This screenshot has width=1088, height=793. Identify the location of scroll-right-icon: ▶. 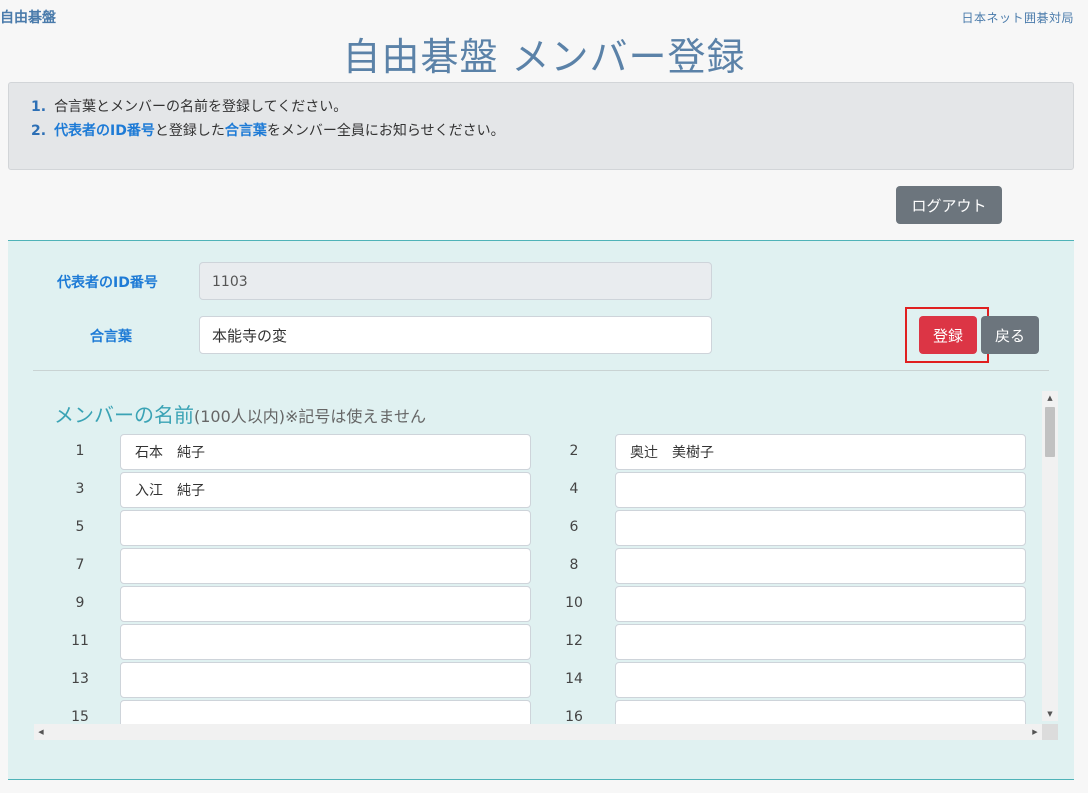
(1035, 732).